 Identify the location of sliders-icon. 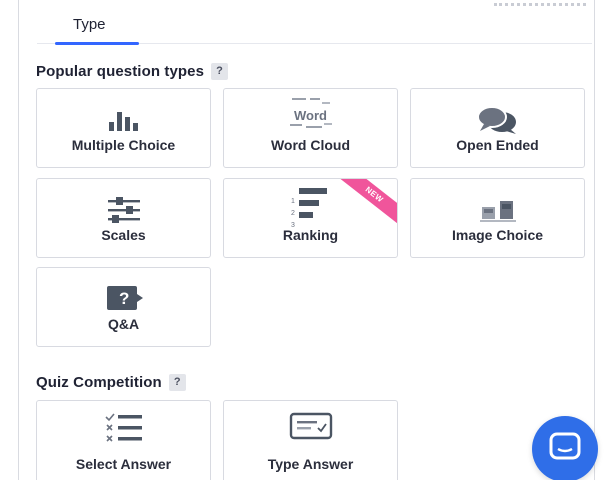
(123, 210).